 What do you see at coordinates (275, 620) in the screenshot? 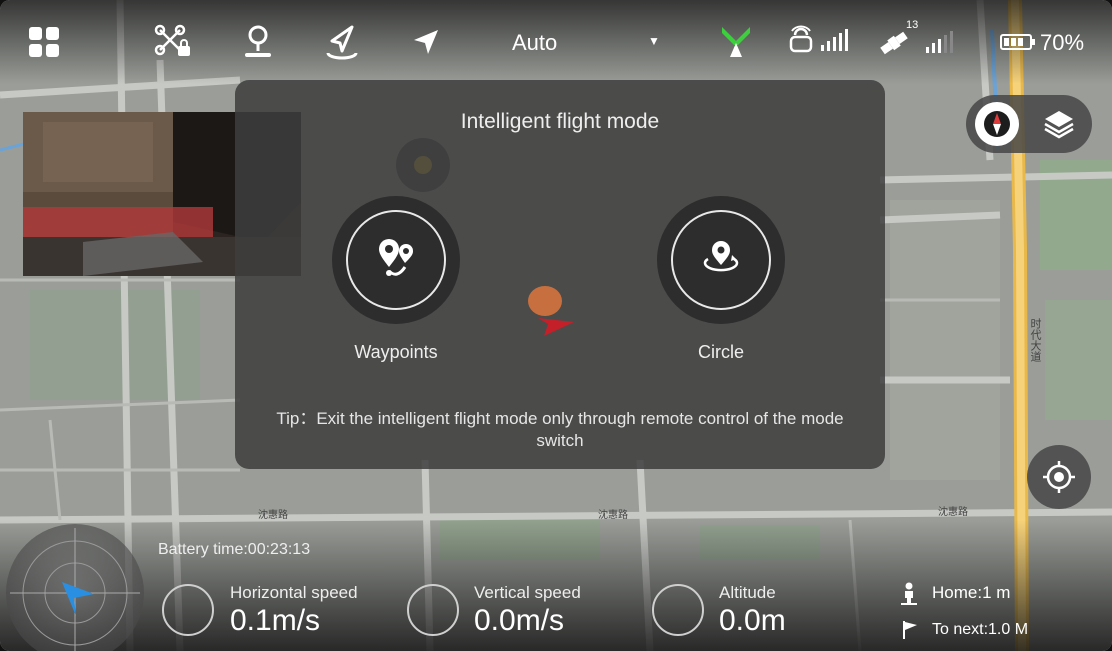
I see `horizontal-speed-value: 0.1m/s` at bounding box center [275, 620].